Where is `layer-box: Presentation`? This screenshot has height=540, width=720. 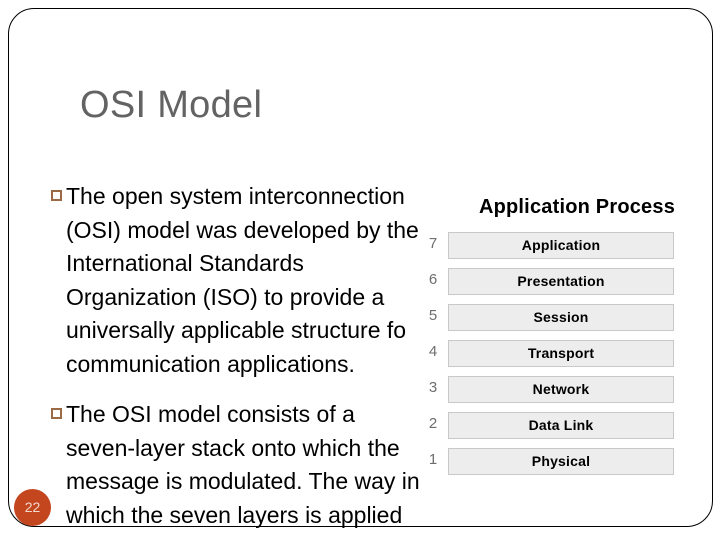 layer-box: Presentation is located at coordinates (561, 281).